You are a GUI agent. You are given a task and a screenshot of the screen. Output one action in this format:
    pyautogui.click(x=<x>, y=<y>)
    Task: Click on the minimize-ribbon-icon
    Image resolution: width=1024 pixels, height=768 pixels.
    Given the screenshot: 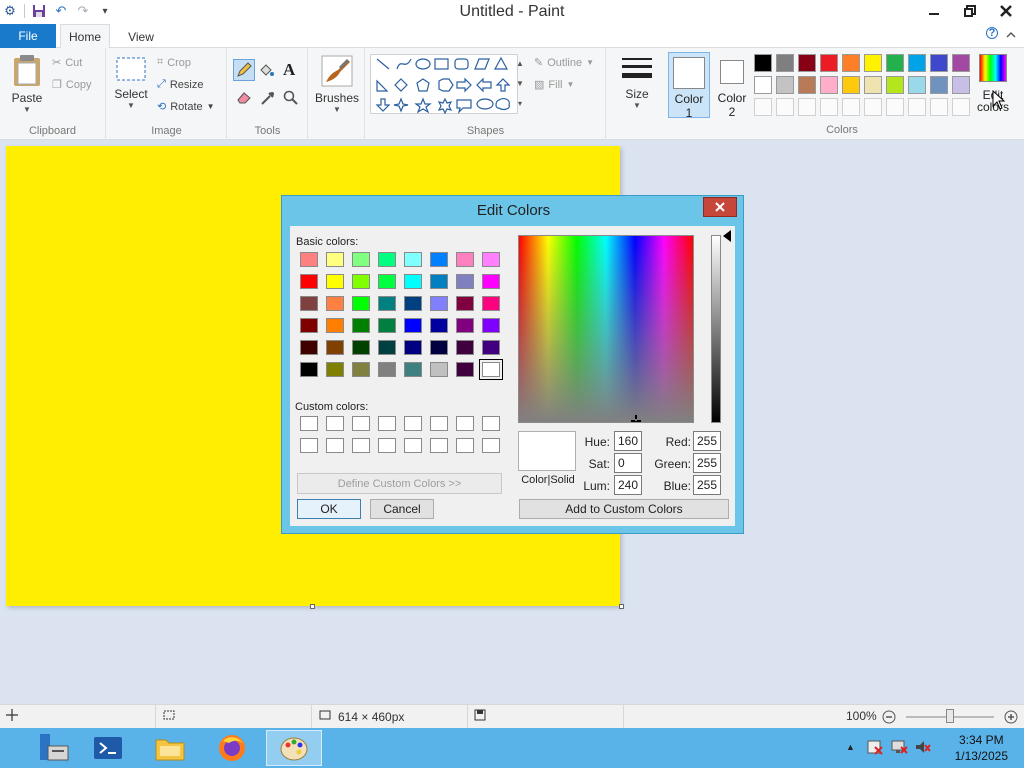 What is the action you would take?
    pyautogui.click(x=1011, y=36)
    